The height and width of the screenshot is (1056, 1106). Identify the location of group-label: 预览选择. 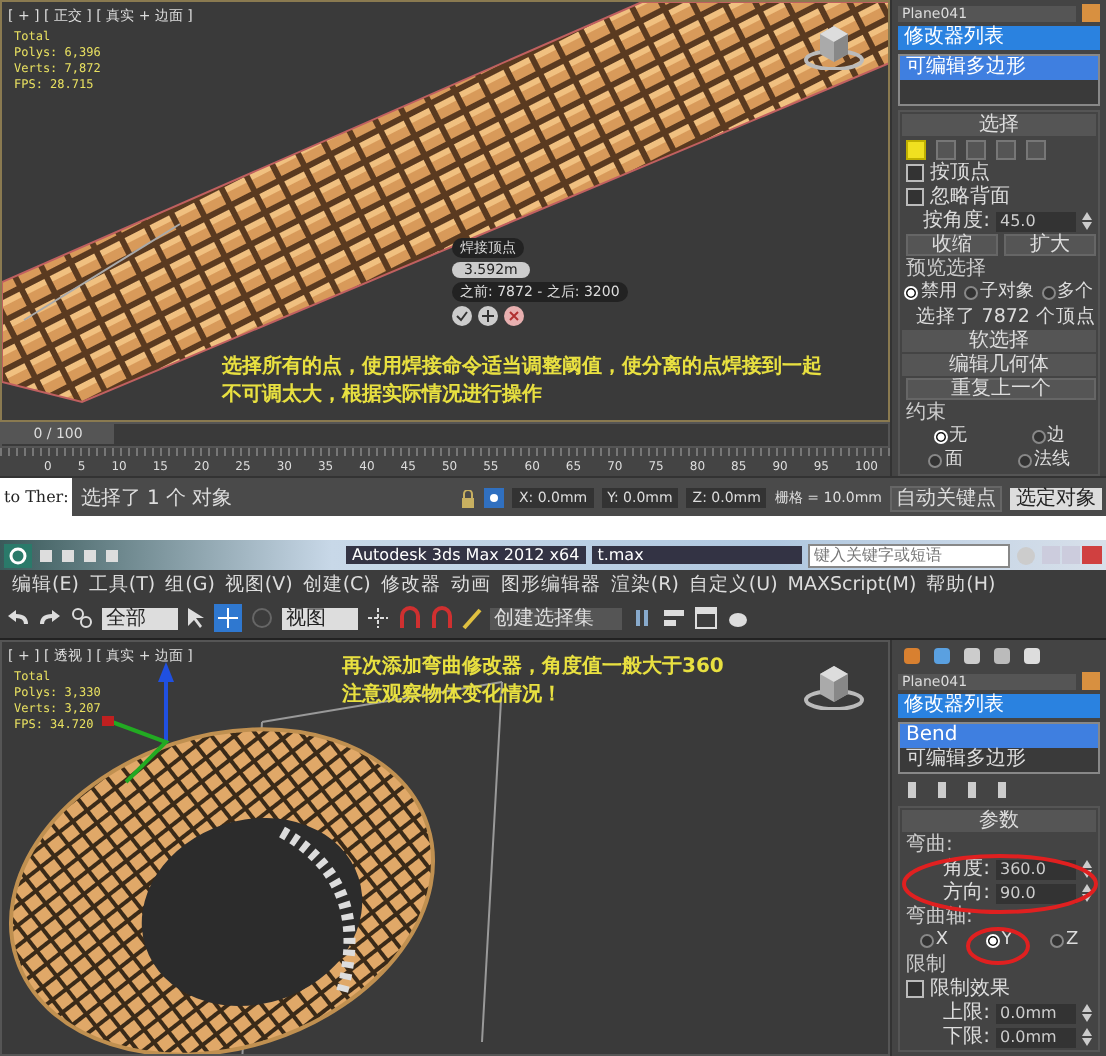
(946, 269).